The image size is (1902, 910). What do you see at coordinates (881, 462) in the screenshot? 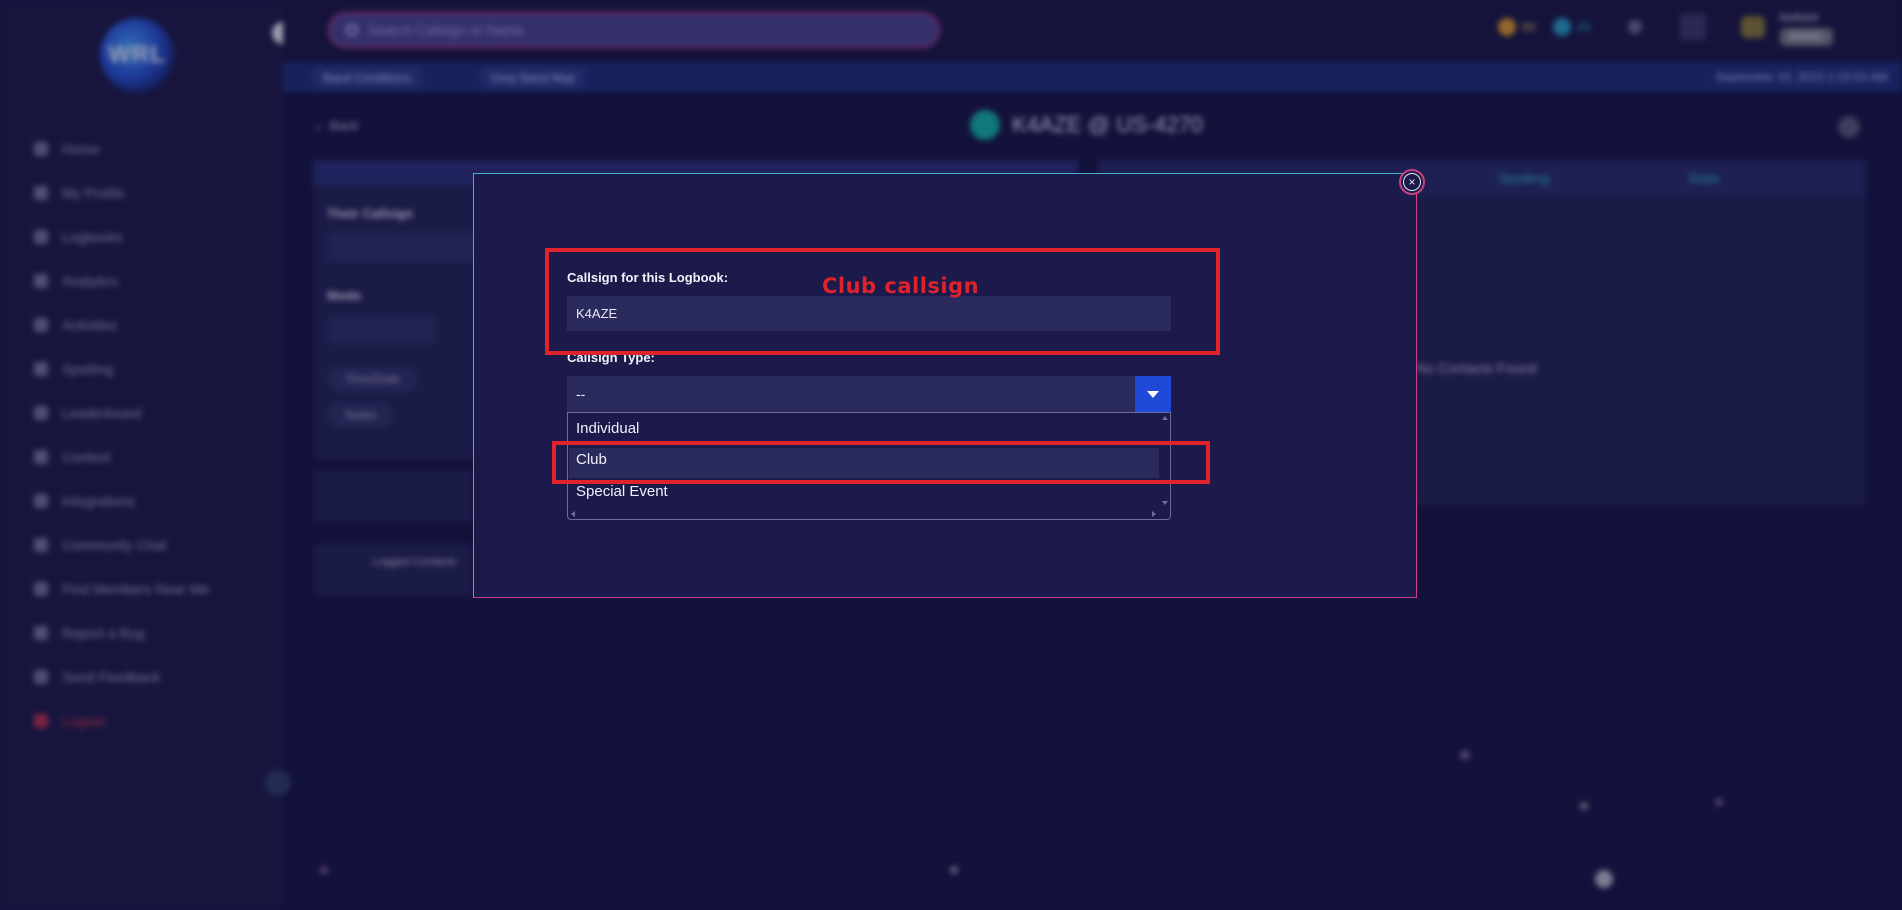
I see `club-option-annotation-box` at bounding box center [881, 462].